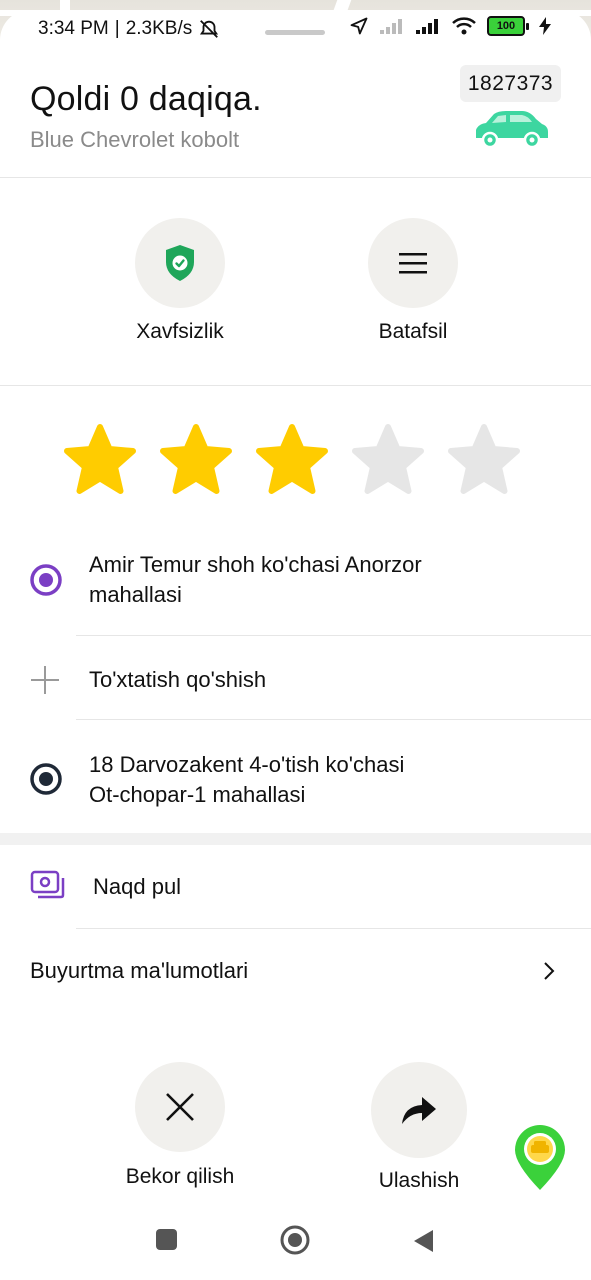 This screenshot has height=1280, width=591. I want to click on payment-method: Naqd pul, so click(137, 887).